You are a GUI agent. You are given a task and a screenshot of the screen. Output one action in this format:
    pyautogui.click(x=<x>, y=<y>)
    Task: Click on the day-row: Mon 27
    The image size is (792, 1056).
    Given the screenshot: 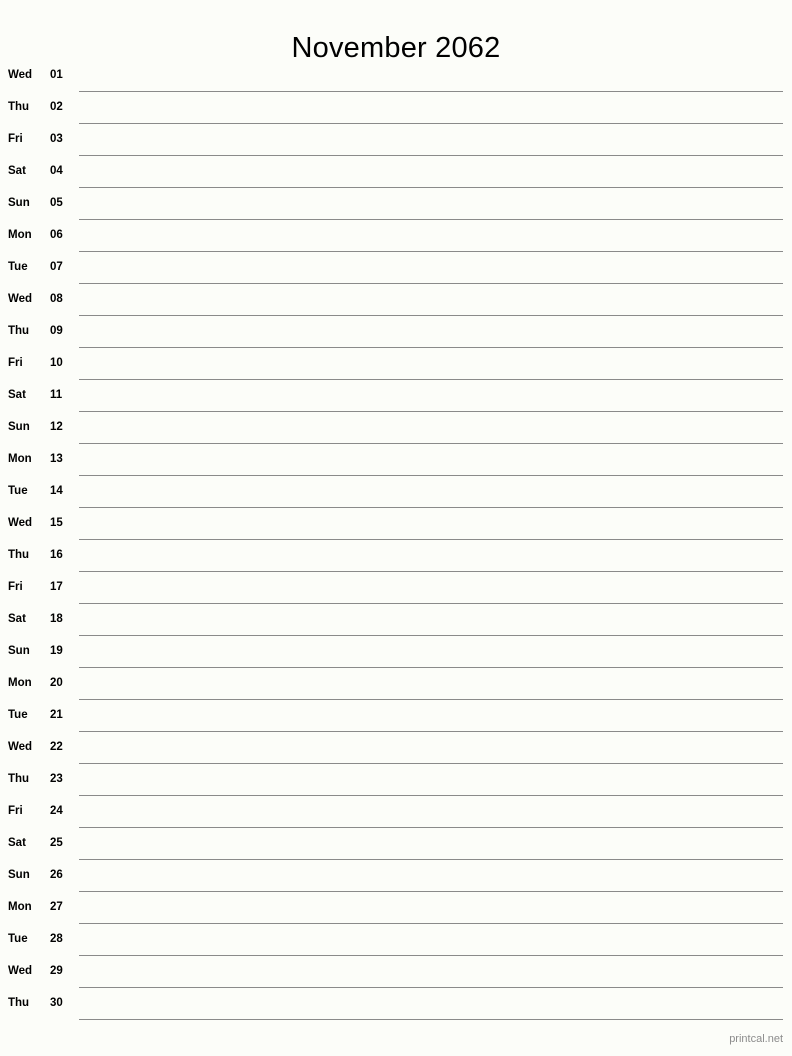 What is the action you would take?
    pyautogui.click(x=396, y=912)
    